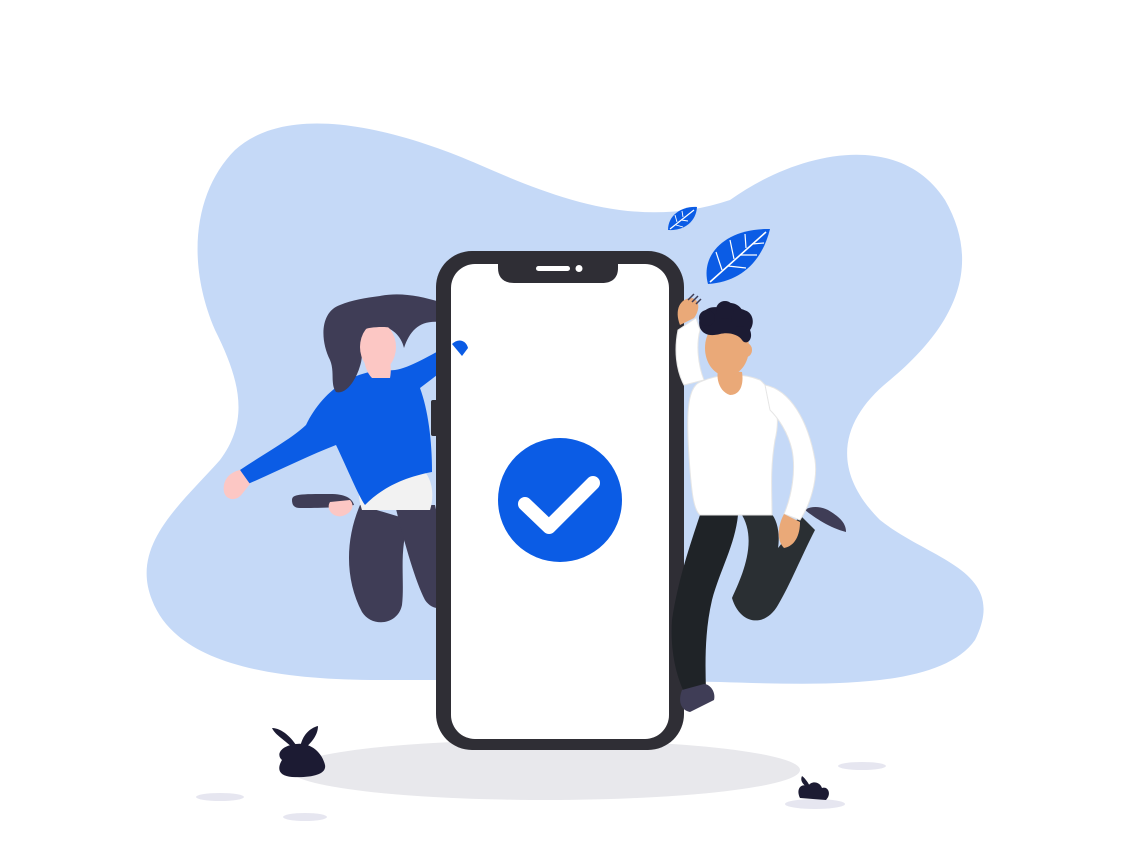 This screenshot has width=1125, height=864. I want to click on phone-camera, so click(579, 268).